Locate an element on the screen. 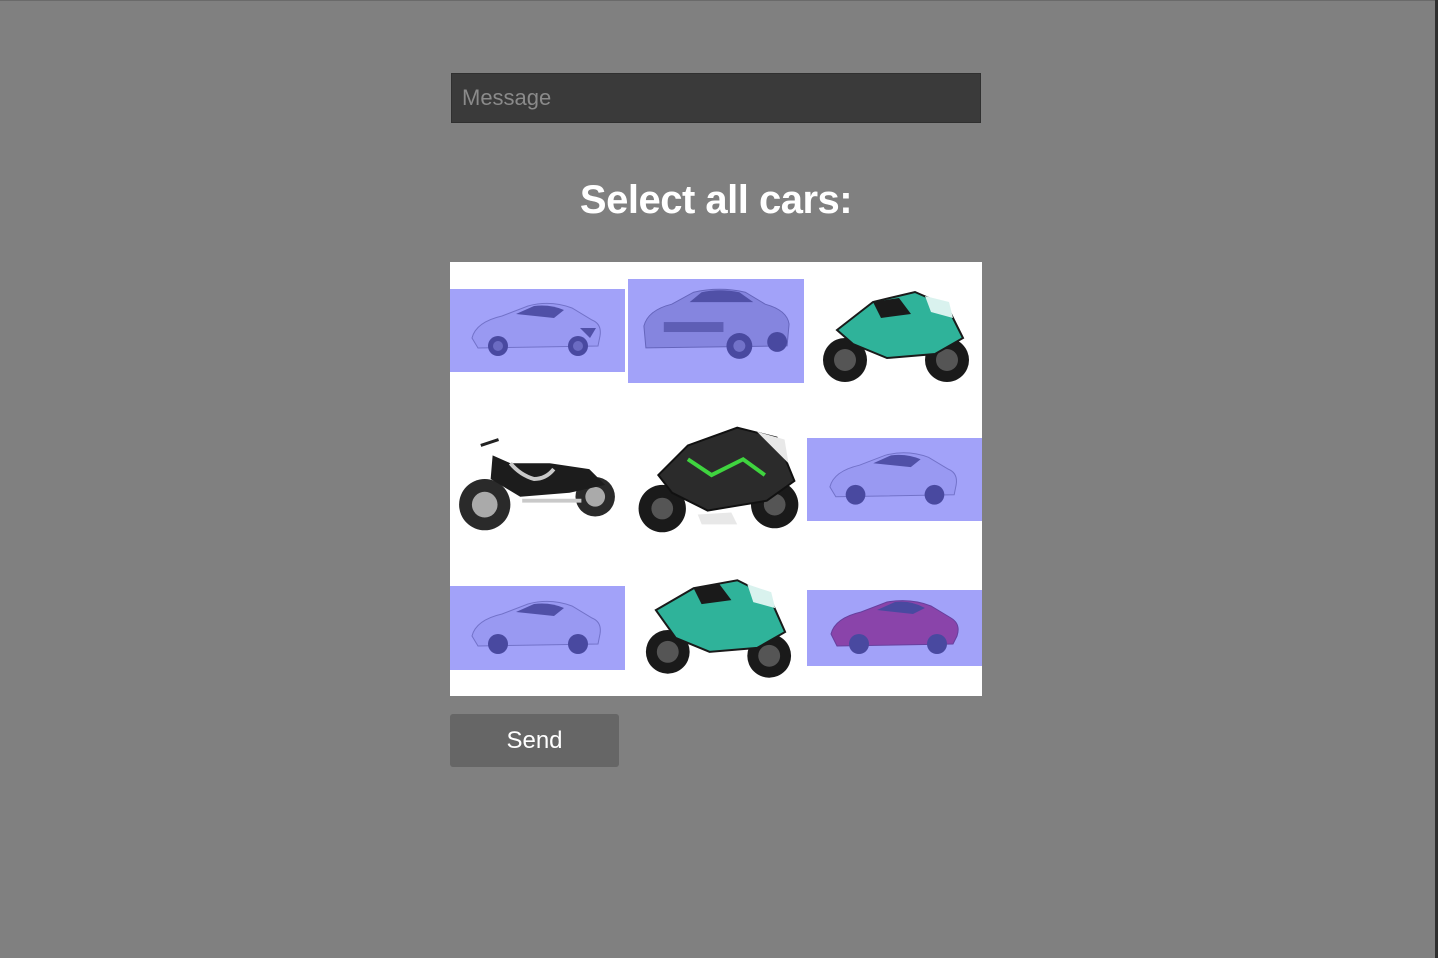 The image size is (1438, 958). green-sport-motorcycle-image is located at coordinates (718, 479).